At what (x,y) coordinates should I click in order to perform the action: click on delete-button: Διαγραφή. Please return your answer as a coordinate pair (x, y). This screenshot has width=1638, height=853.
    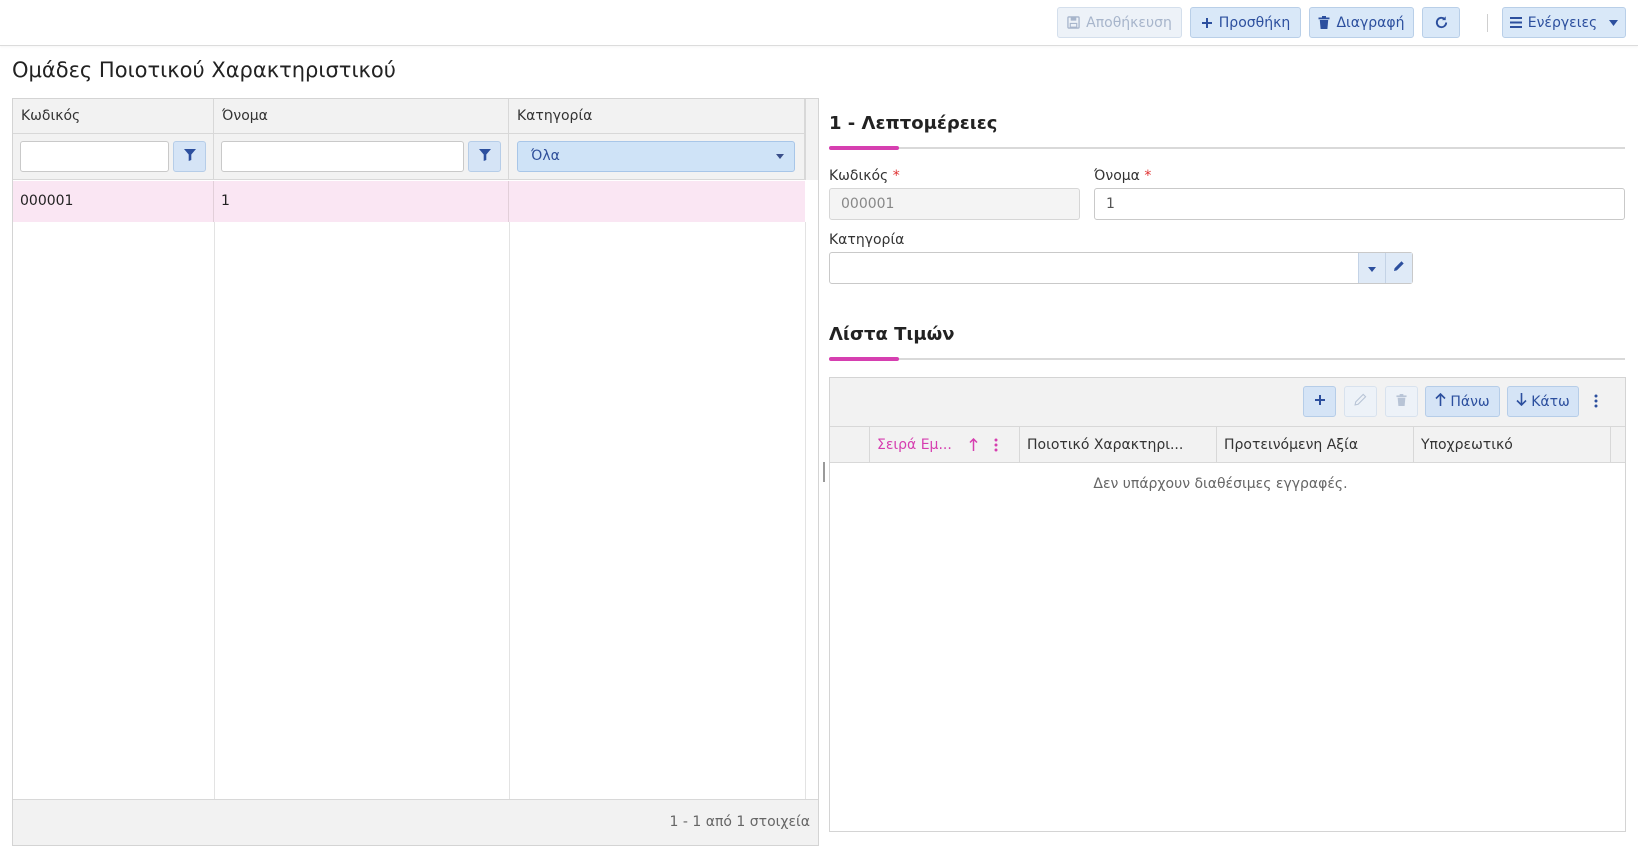
    Looking at the image, I should click on (1361, 22).